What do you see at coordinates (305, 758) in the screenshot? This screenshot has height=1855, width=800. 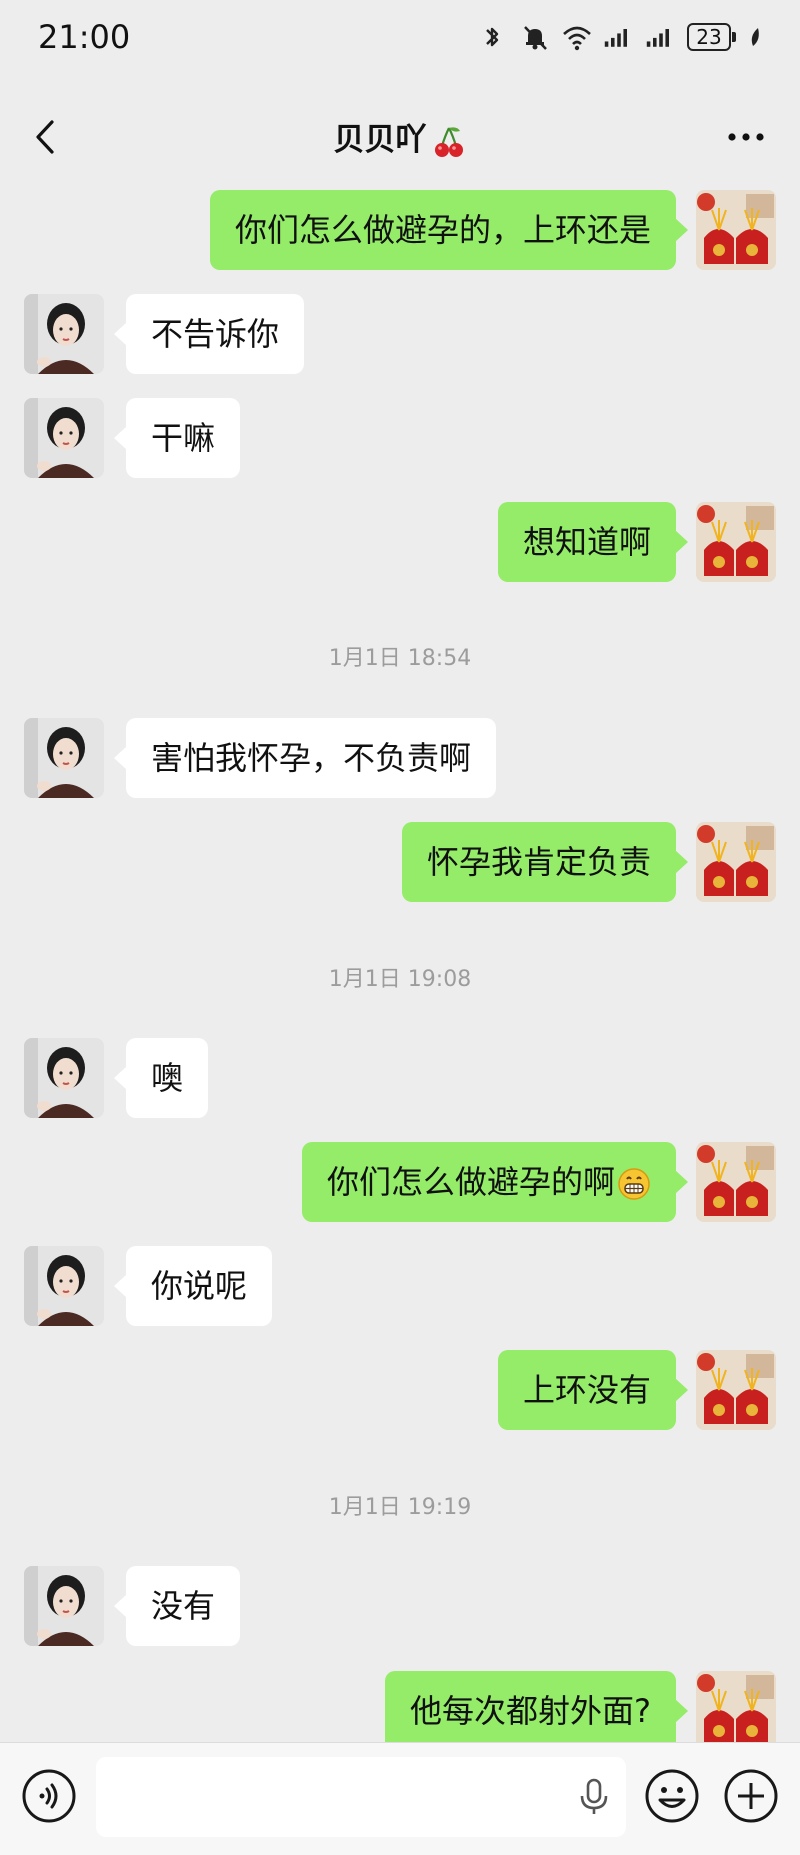 I see `message-bubble-incoming: 害怕我怀孕，不负责啊` at bounding box center [305, 758].